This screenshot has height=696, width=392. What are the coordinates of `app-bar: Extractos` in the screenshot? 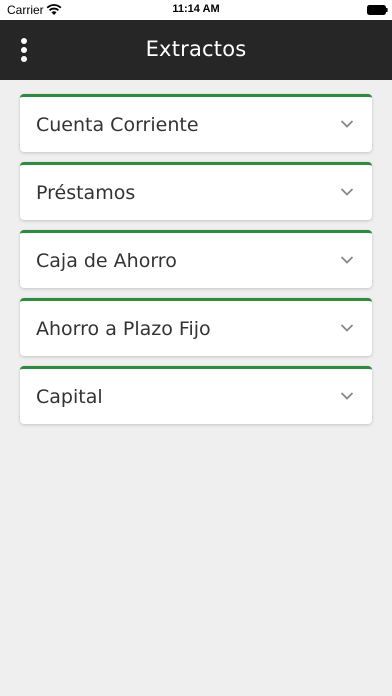 It's located at (196, 50).